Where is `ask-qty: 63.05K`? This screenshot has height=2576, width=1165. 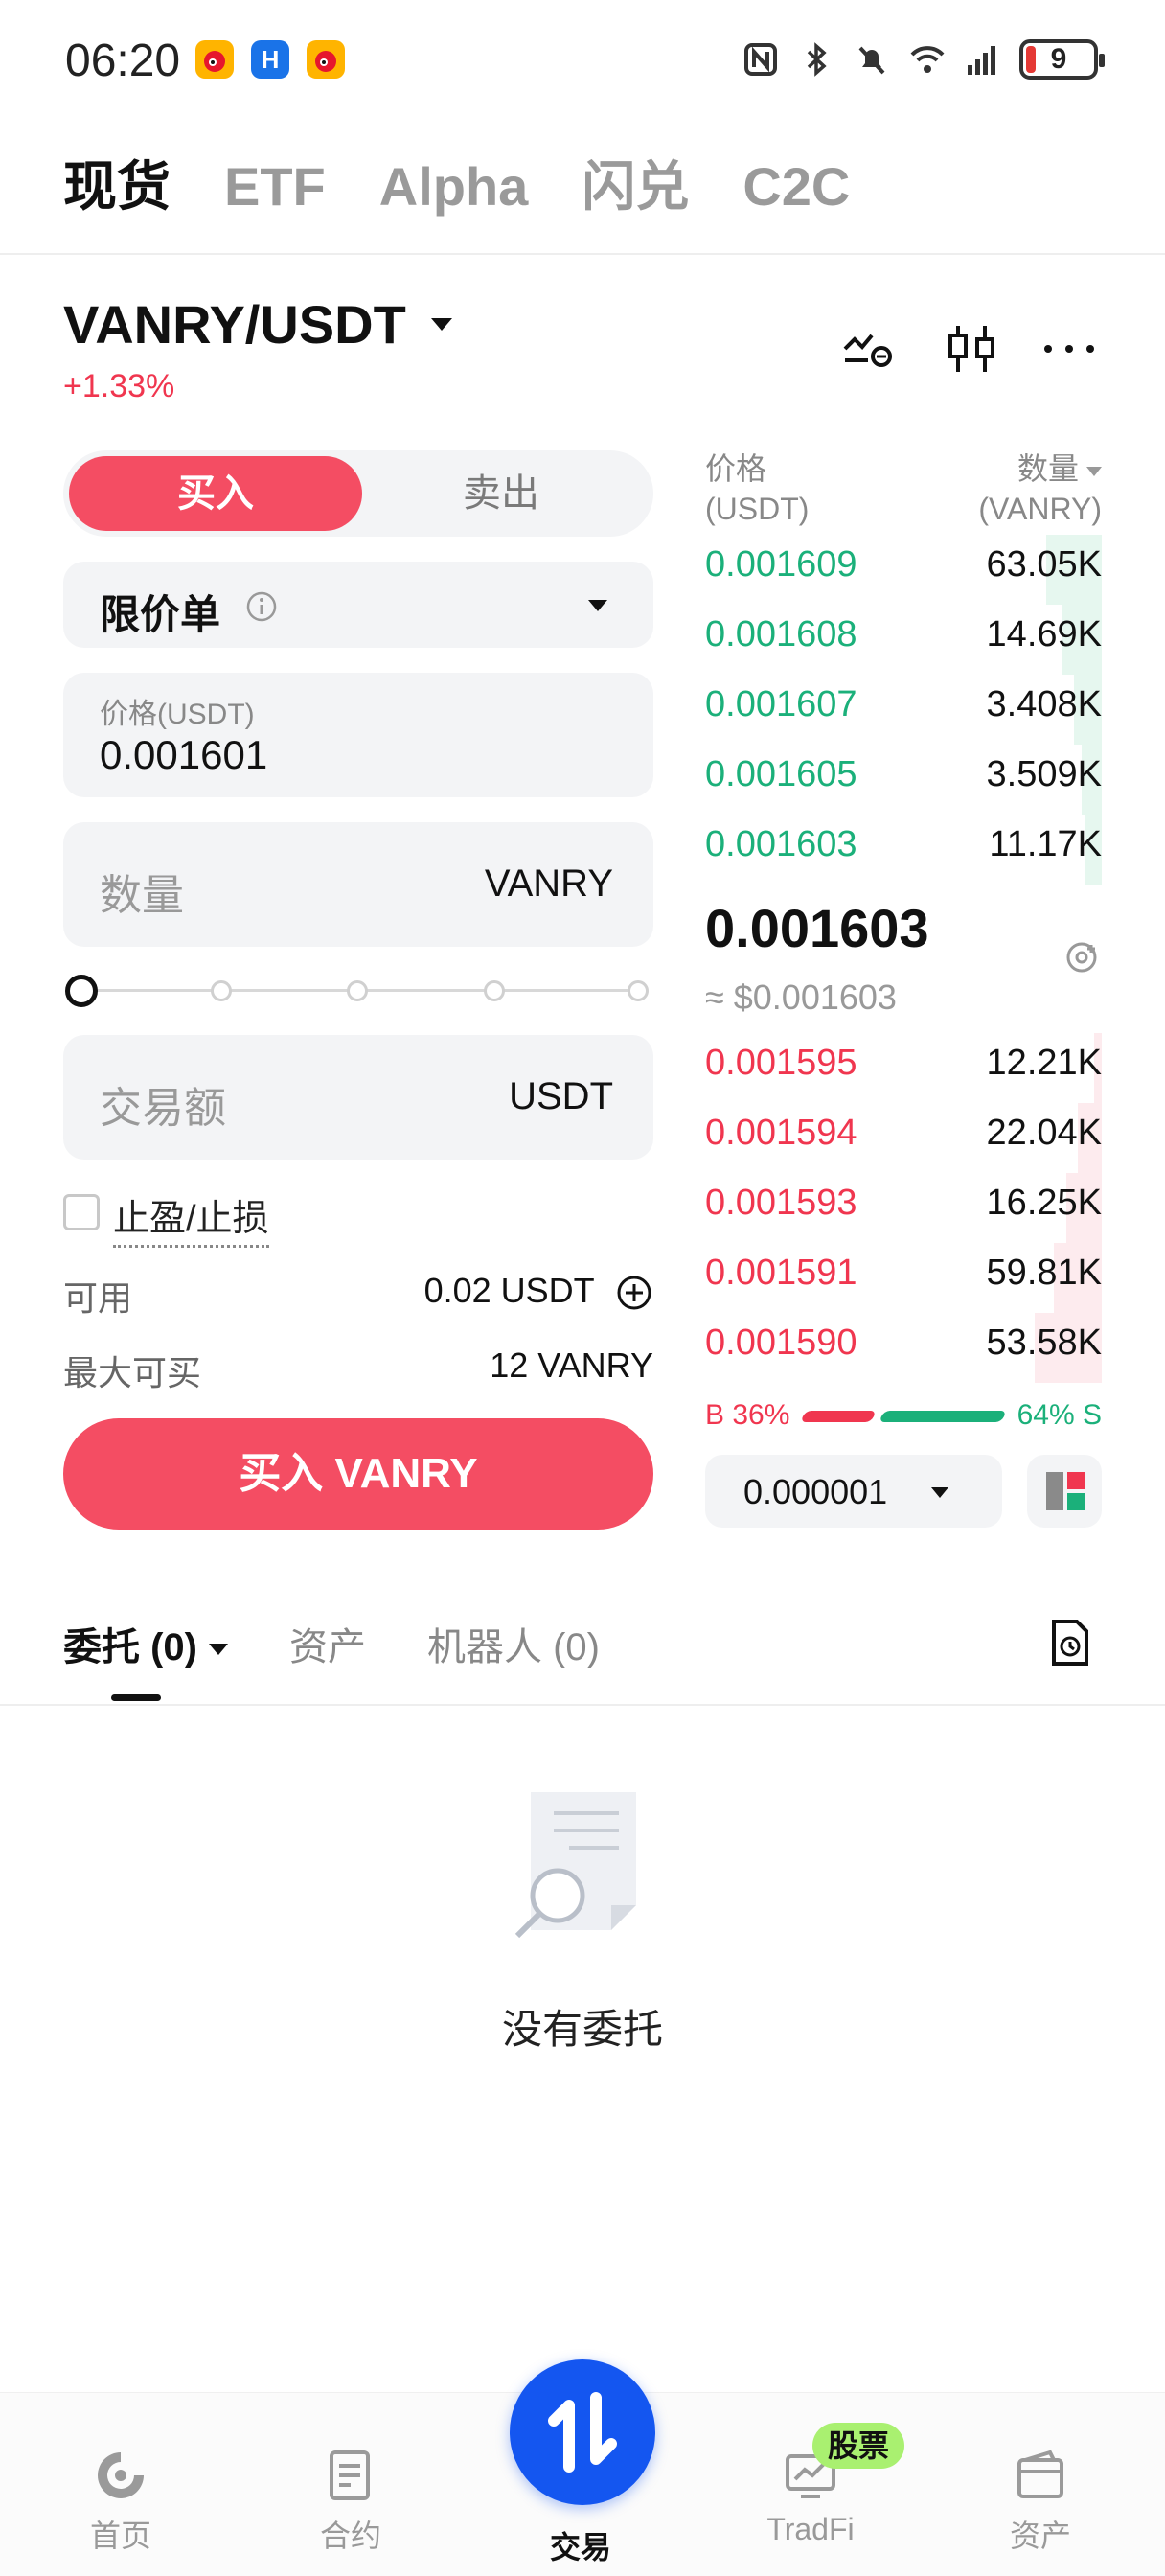
ask-qty: 63.05K is located at coordinates (1044, 564).